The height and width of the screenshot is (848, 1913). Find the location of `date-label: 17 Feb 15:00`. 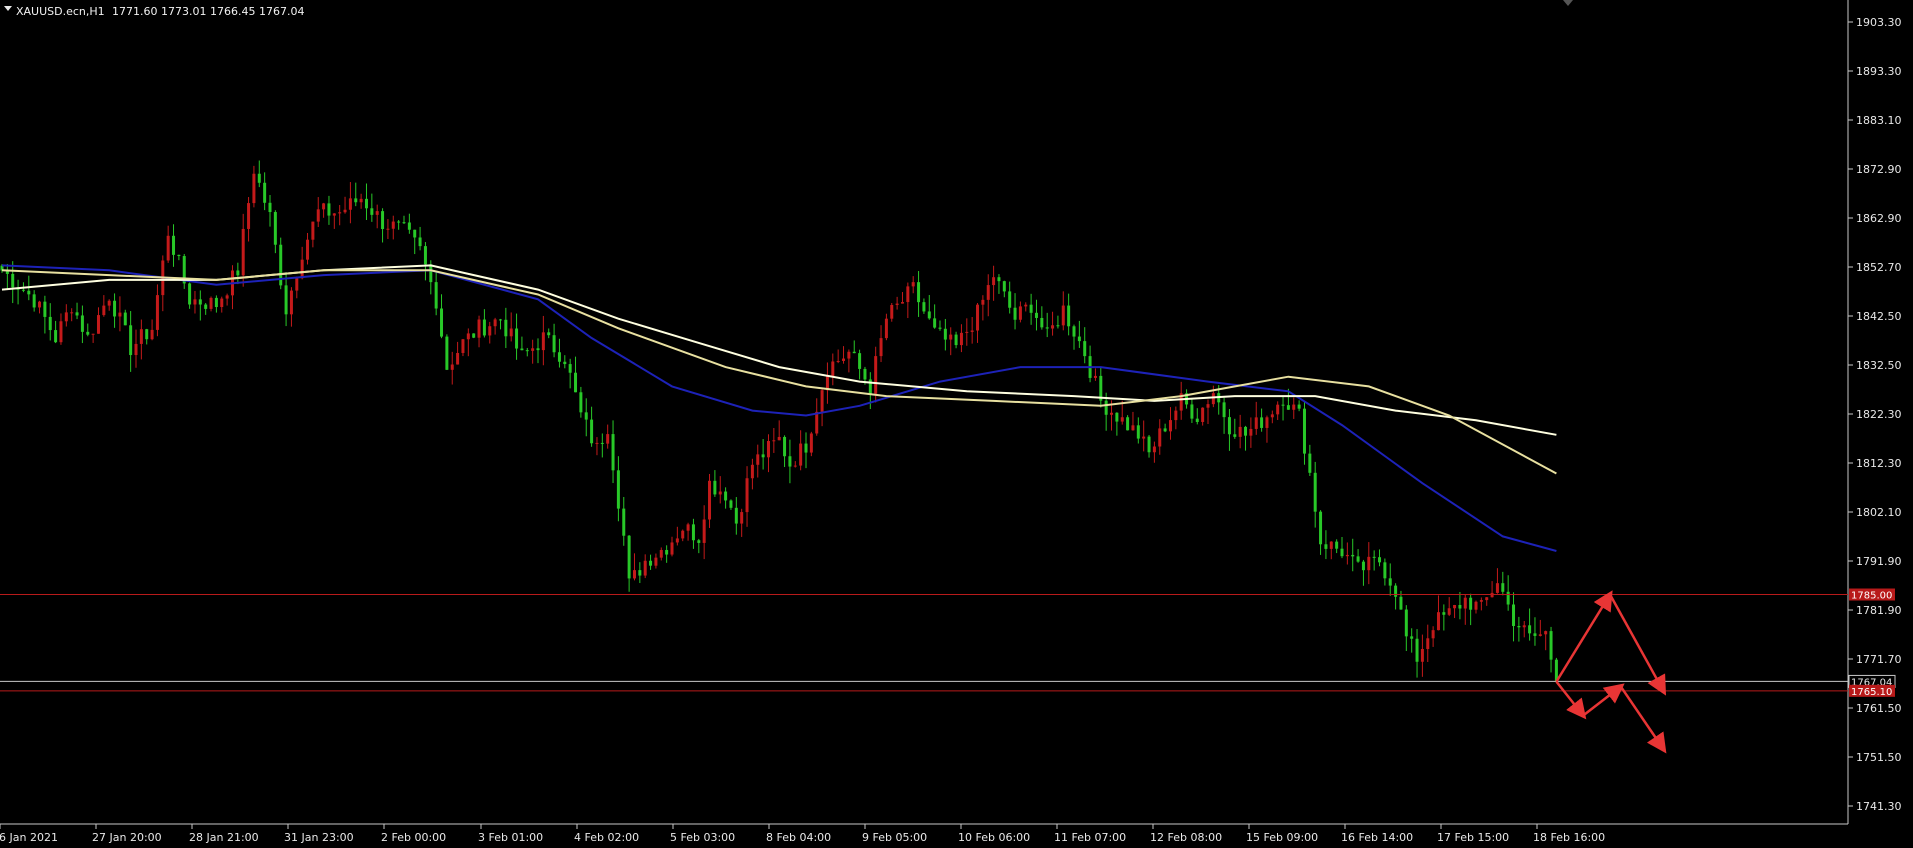

date-label: 17 Feb 15:00 is located at coordinates (1473, 837).